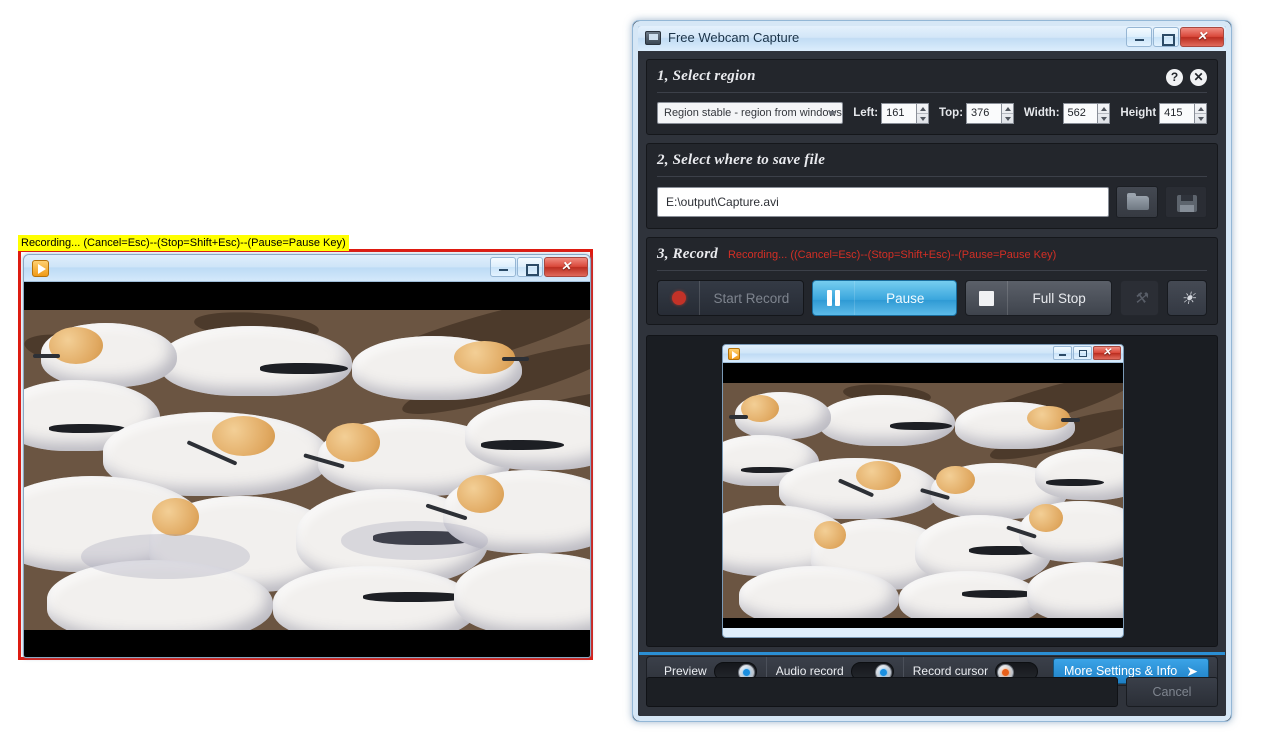  What do you see at coordinates (923, 354) in the screenshot?
I see `preview-window-titlebar` at bounding box center [923, 354].